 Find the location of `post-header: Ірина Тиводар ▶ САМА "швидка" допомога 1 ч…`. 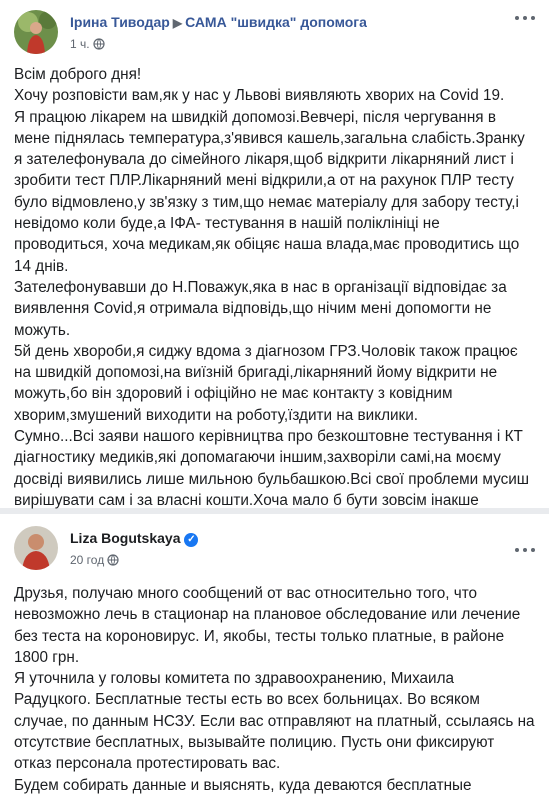

post-header: Ірина Тиводар ▶ САМА "швидка" допомога 1 ч… is located at coordinates (274, 32).